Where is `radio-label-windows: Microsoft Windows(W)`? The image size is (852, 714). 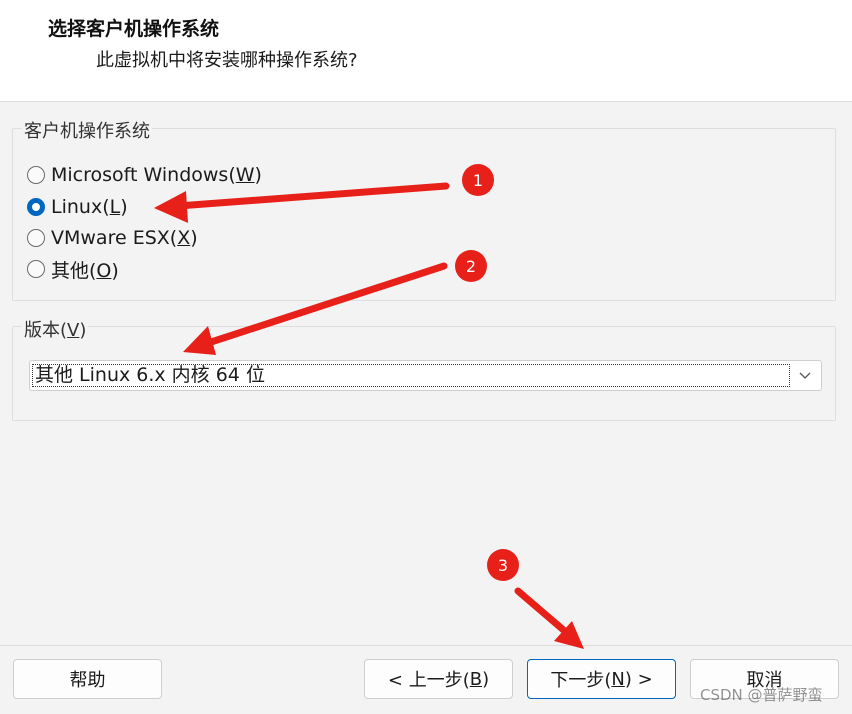
radio-label-windows: Microsoft Windows(W) is located at coordinates (156, 175).